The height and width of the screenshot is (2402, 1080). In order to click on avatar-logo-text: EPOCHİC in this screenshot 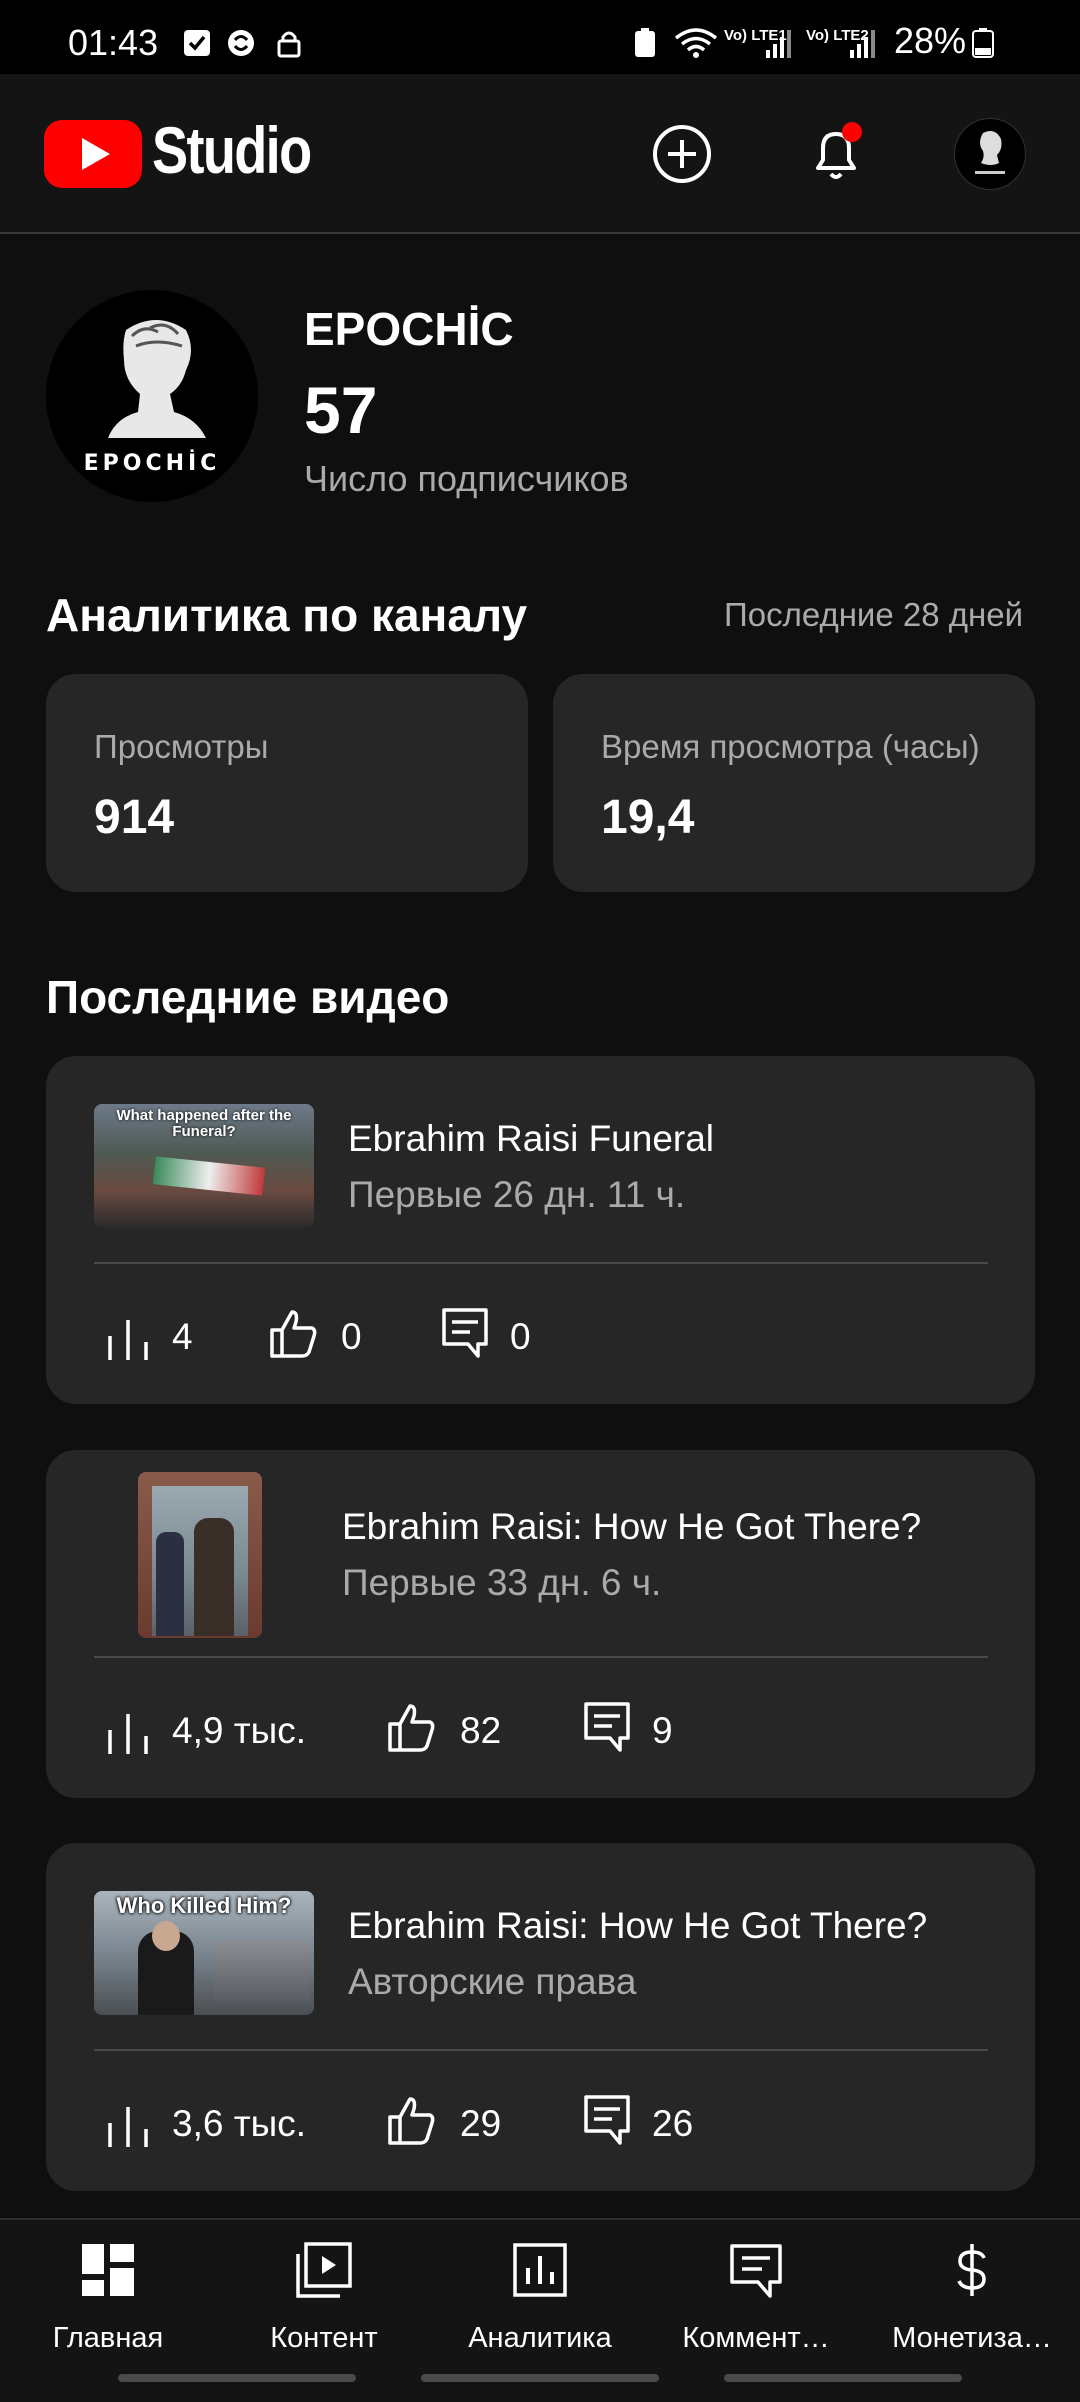, I will do `click(152, 463)`.